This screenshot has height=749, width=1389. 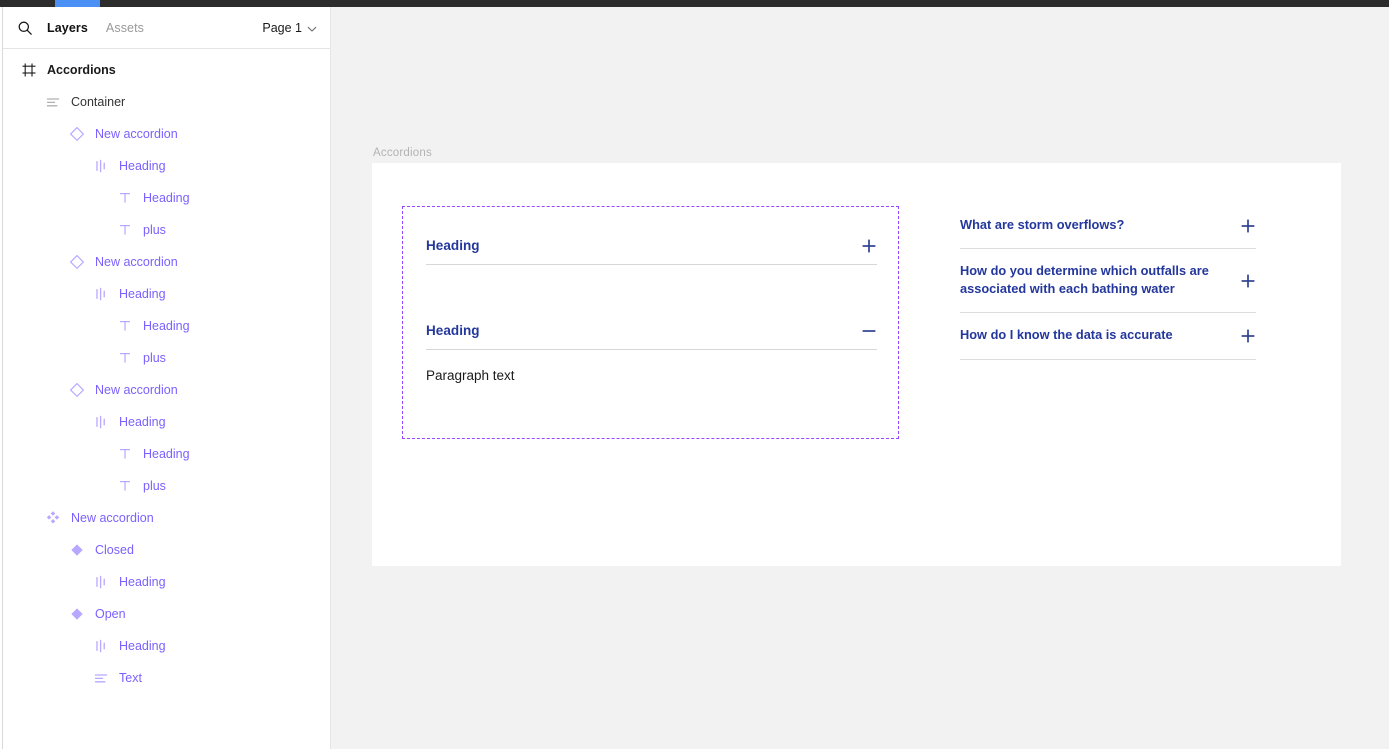 What do you see at coordinates (81, 69) in the screenshot?
I see `layer-row-label: Accordions` at bounding box center [81, 69].